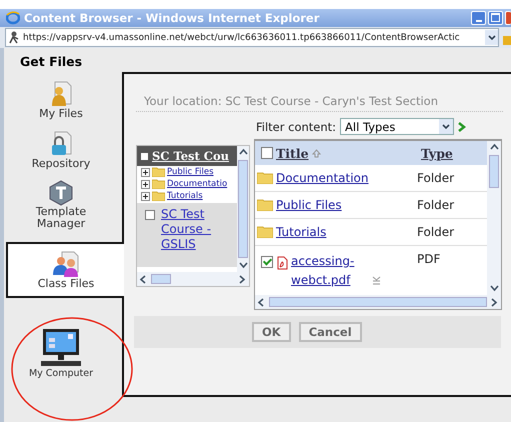  I want to click on file-link: Documentation, so click(322, 178).